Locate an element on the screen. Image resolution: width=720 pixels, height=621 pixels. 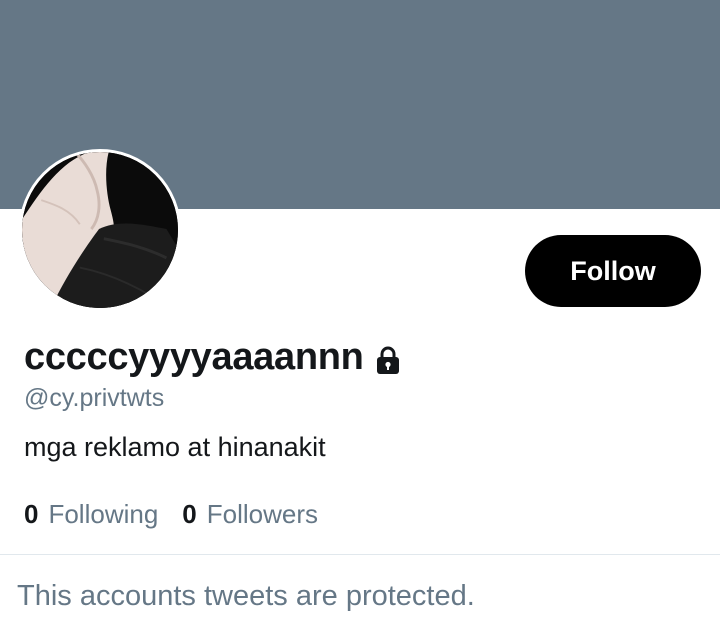
avatar is located at coordinates (100, 230).